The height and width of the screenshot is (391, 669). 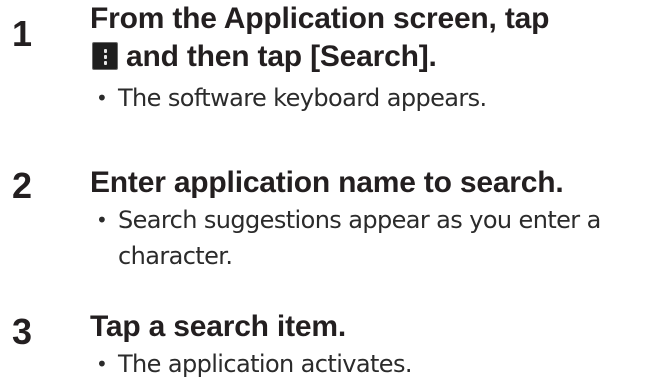 I want to click on step-note: • The application activates., so click(x=380, y=364).